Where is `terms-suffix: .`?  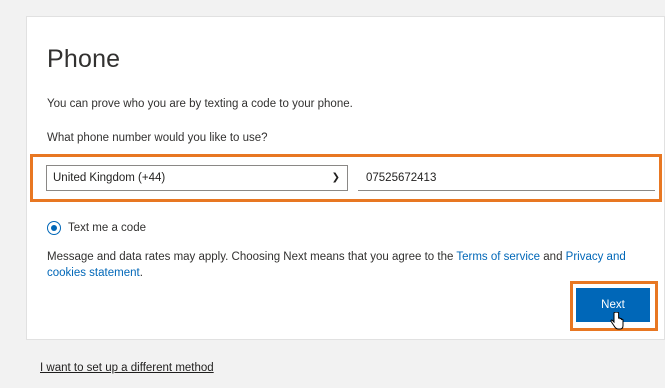 terms-suffix: . is located at coordinates (141, 273).